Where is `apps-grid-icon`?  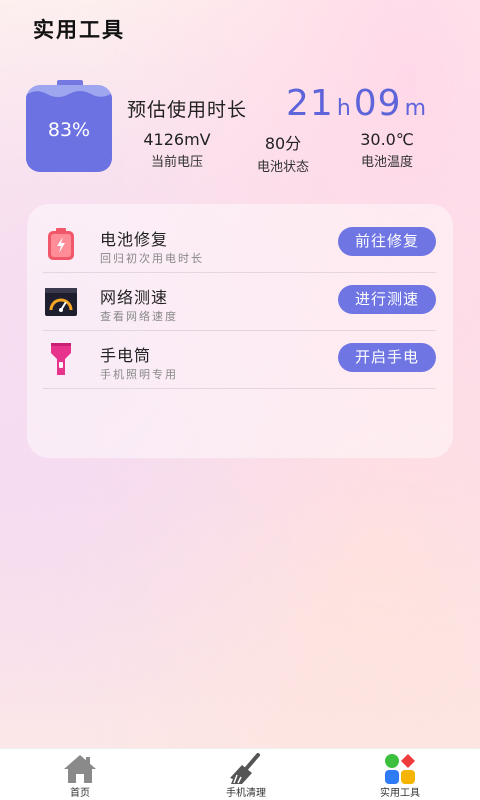 apps-grid-icon is located at coordinates (400, 769).